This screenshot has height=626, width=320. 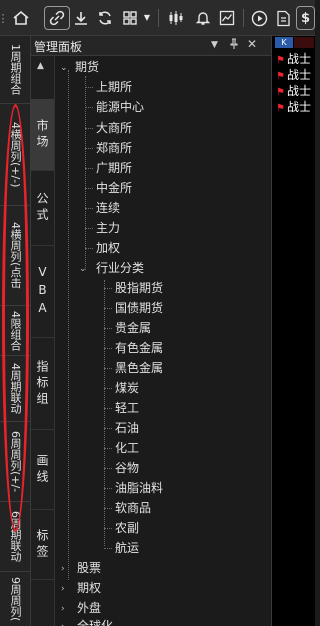 What do you see at coordinates (127, 468) in the screenshot?
I see `tree-node: 谷物` at bounding box center [127, 468].